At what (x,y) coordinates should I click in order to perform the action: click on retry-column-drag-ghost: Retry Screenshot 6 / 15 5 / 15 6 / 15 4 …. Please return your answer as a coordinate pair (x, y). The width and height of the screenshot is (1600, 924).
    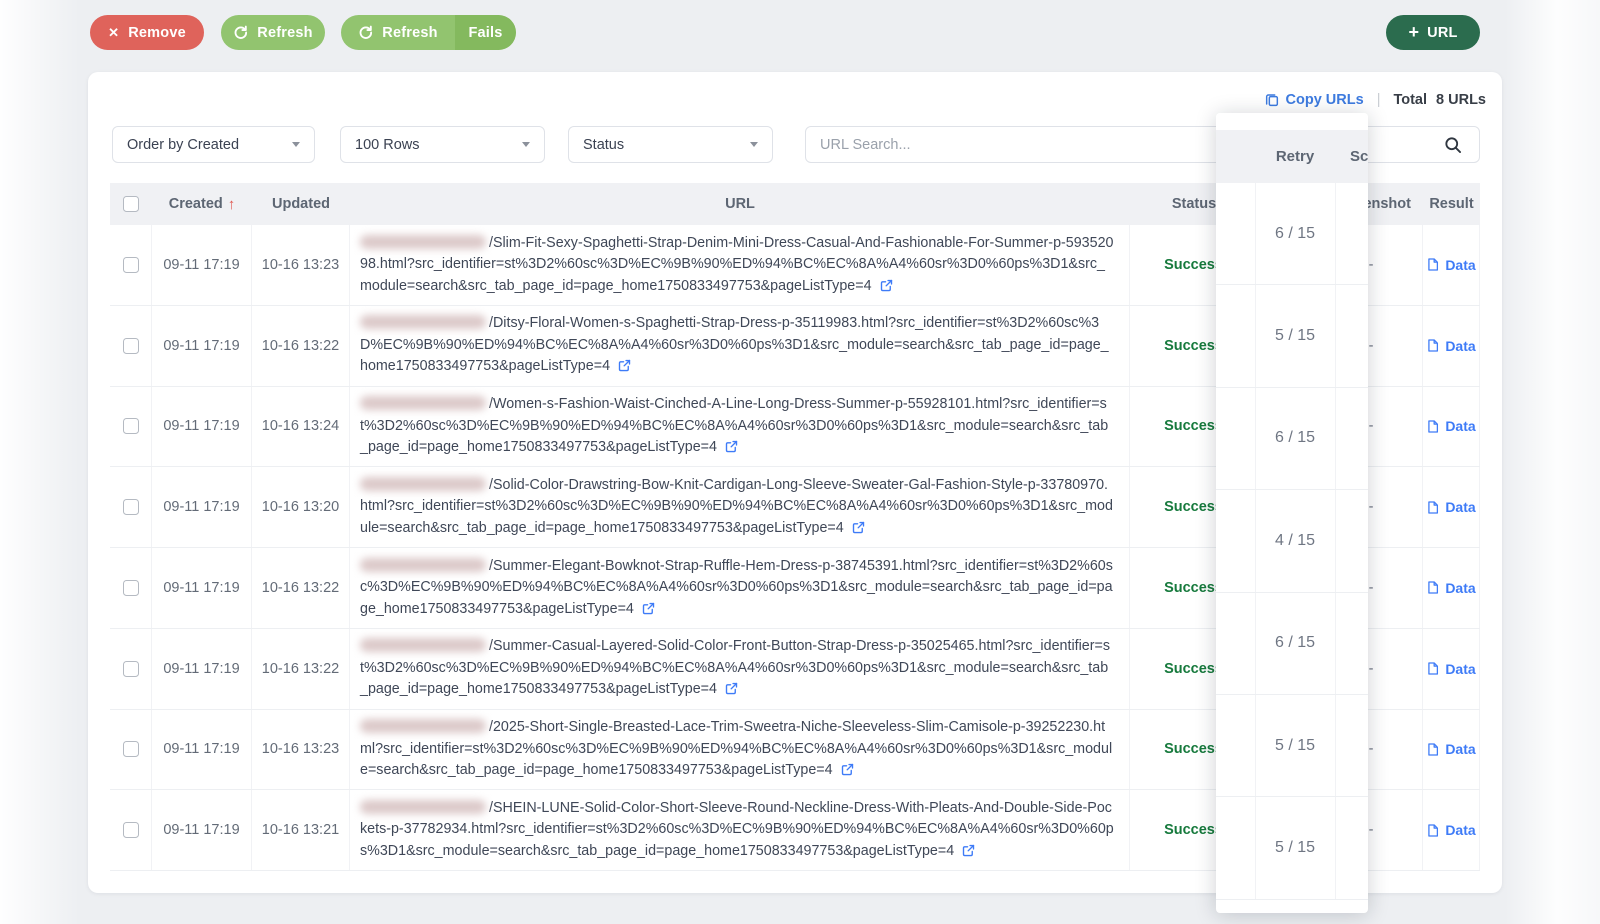
    Looking at the image, I should click on (1292, 513).